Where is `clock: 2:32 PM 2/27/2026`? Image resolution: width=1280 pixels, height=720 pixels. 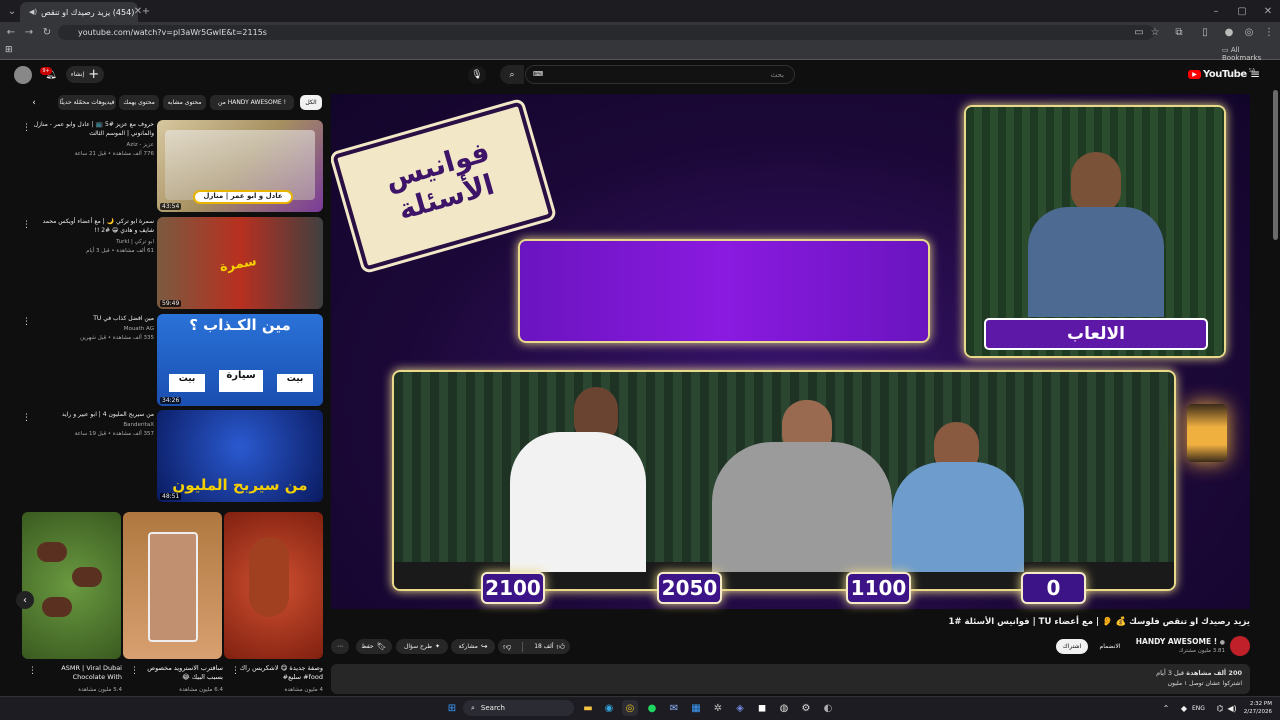 clock: 2:32 PM 2/27/2026 is located at coordinates (1256, 708).